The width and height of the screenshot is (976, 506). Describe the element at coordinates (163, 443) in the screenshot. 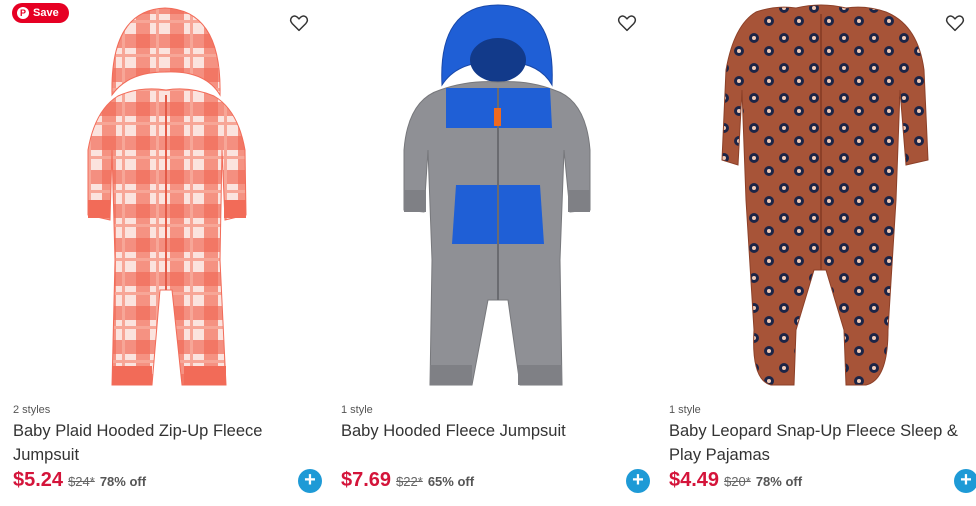

I see `product-title: Baby Plaid Hooded Zip-Up Fleece Jumpsuit` at that location.